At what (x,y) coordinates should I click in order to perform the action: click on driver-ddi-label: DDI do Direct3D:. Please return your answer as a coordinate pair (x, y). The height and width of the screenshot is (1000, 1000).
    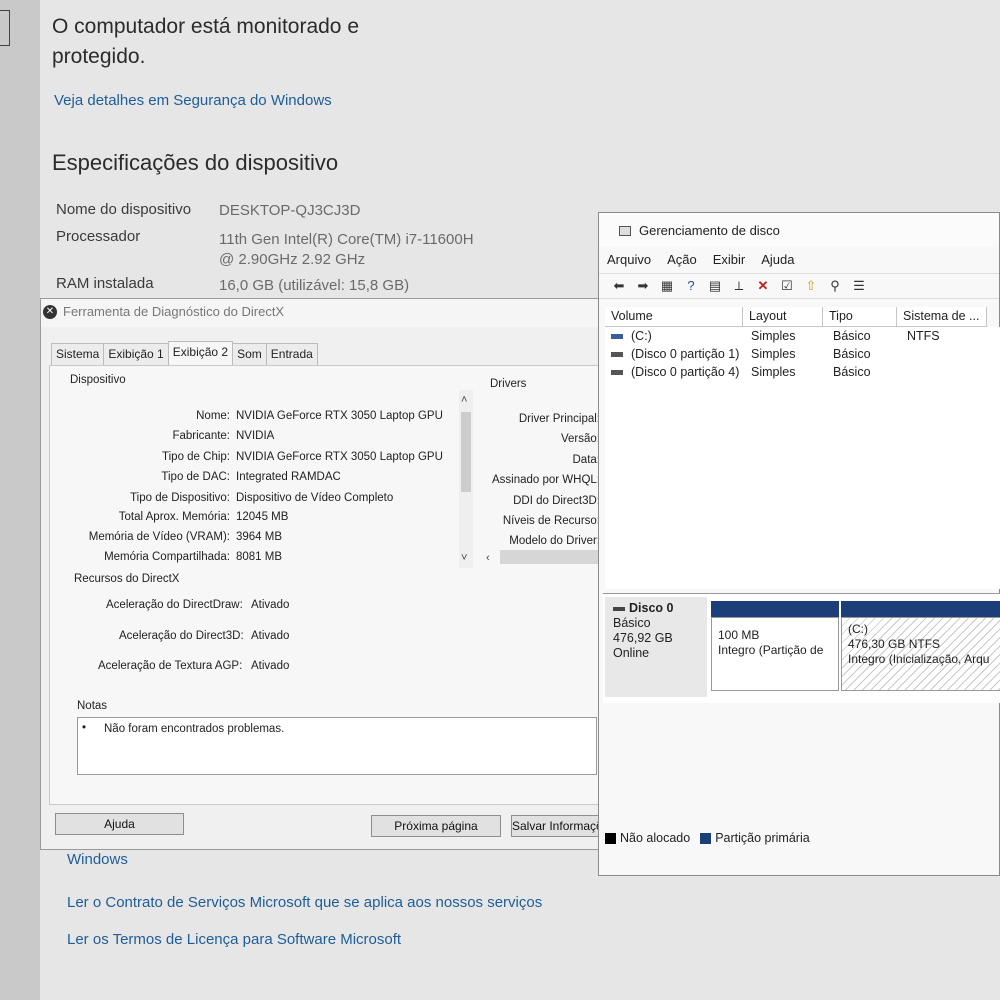
    Looking at the image, I should click on (556, 501).